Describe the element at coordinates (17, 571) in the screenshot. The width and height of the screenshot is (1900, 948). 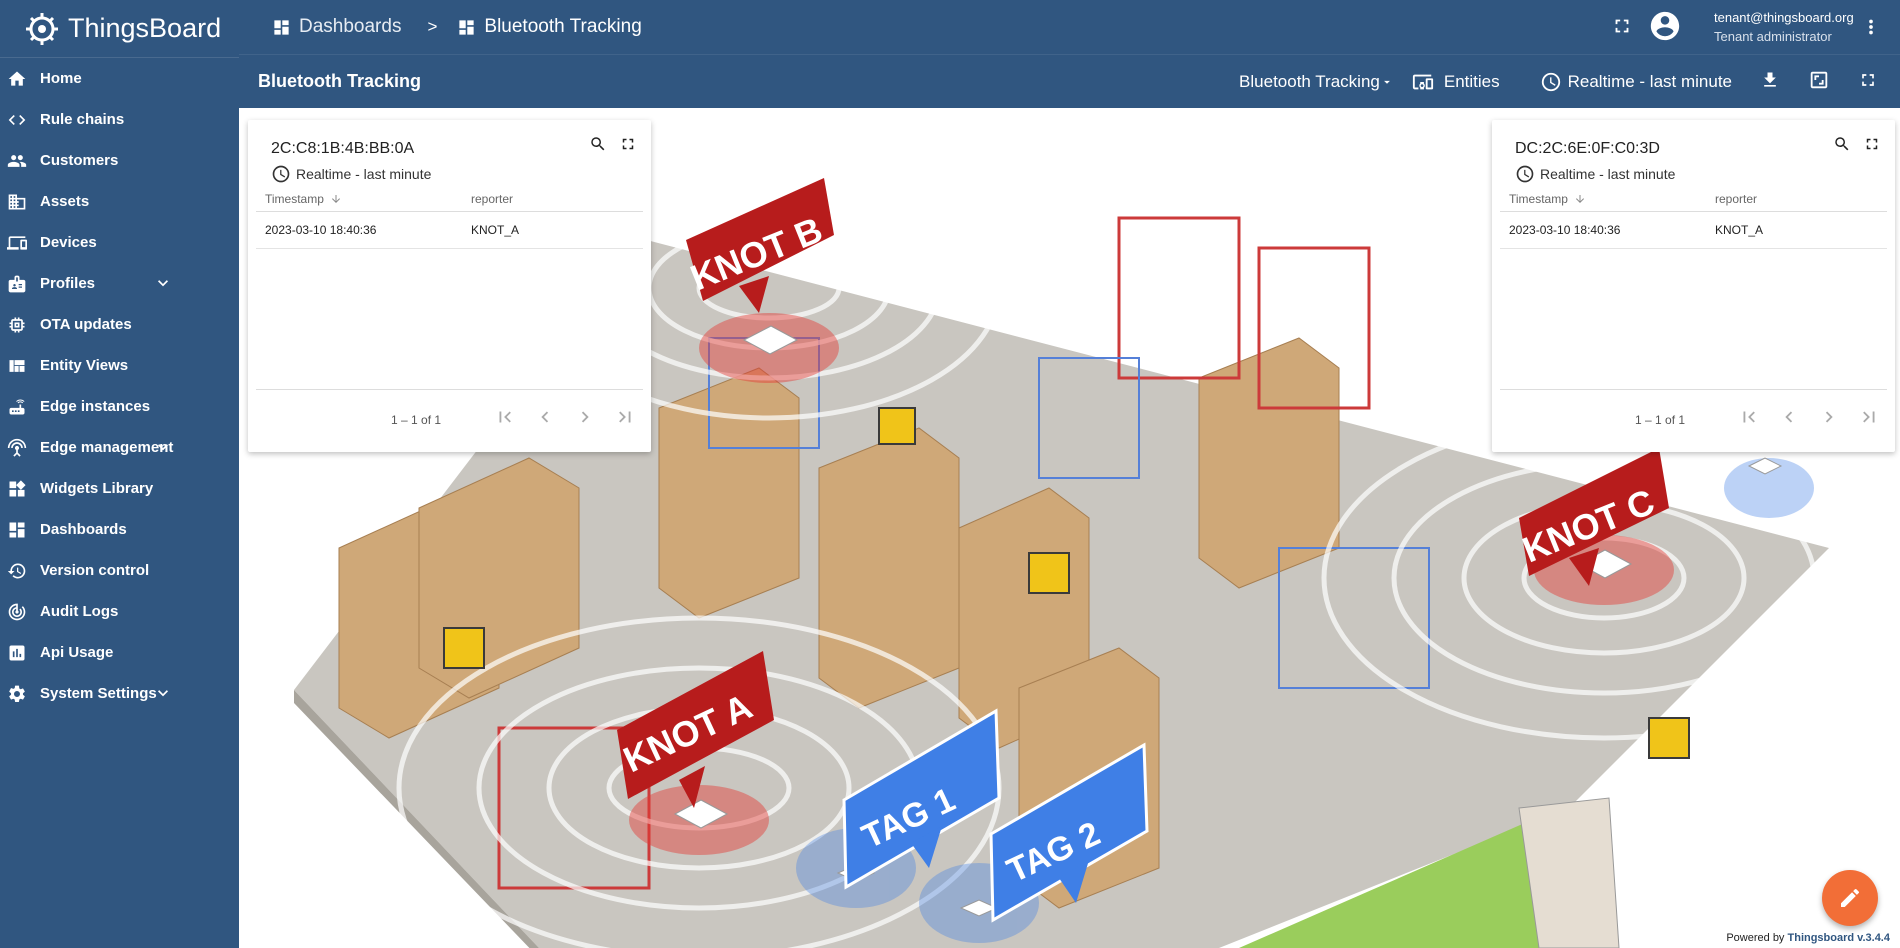
I see `history-icon` at that location.